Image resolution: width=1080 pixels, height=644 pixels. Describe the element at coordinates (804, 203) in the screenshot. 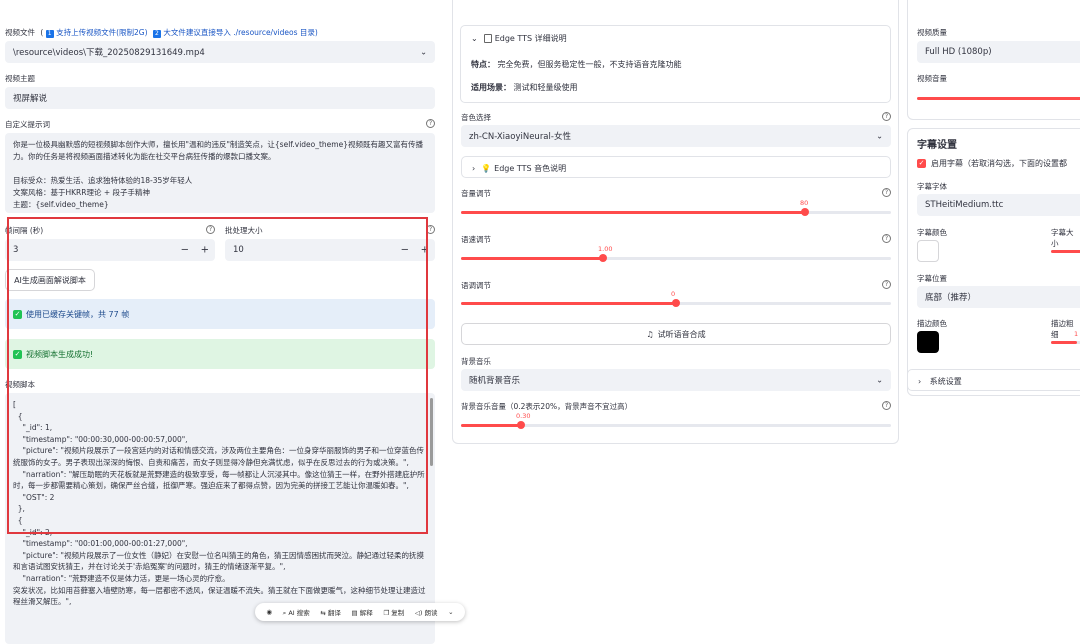

I see `slider-value: 80` at that location.